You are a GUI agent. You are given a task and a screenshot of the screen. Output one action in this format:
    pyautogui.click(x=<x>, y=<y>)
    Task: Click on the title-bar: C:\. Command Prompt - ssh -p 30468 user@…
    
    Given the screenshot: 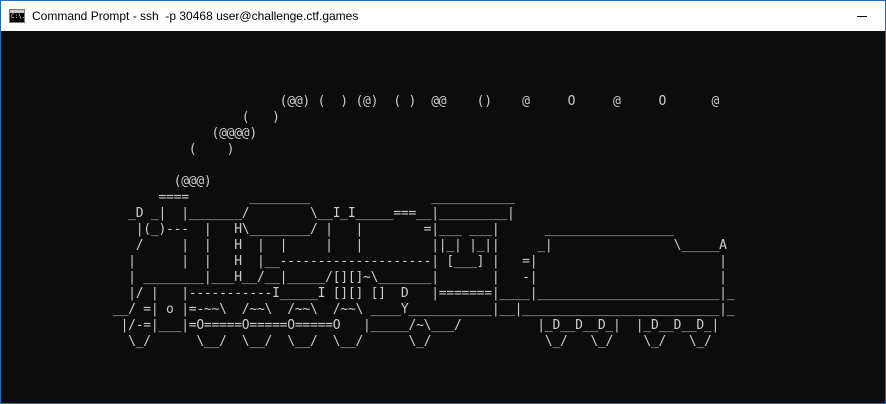 What is the action you would take?
    pyautogui.click(x=443, y=16)
    